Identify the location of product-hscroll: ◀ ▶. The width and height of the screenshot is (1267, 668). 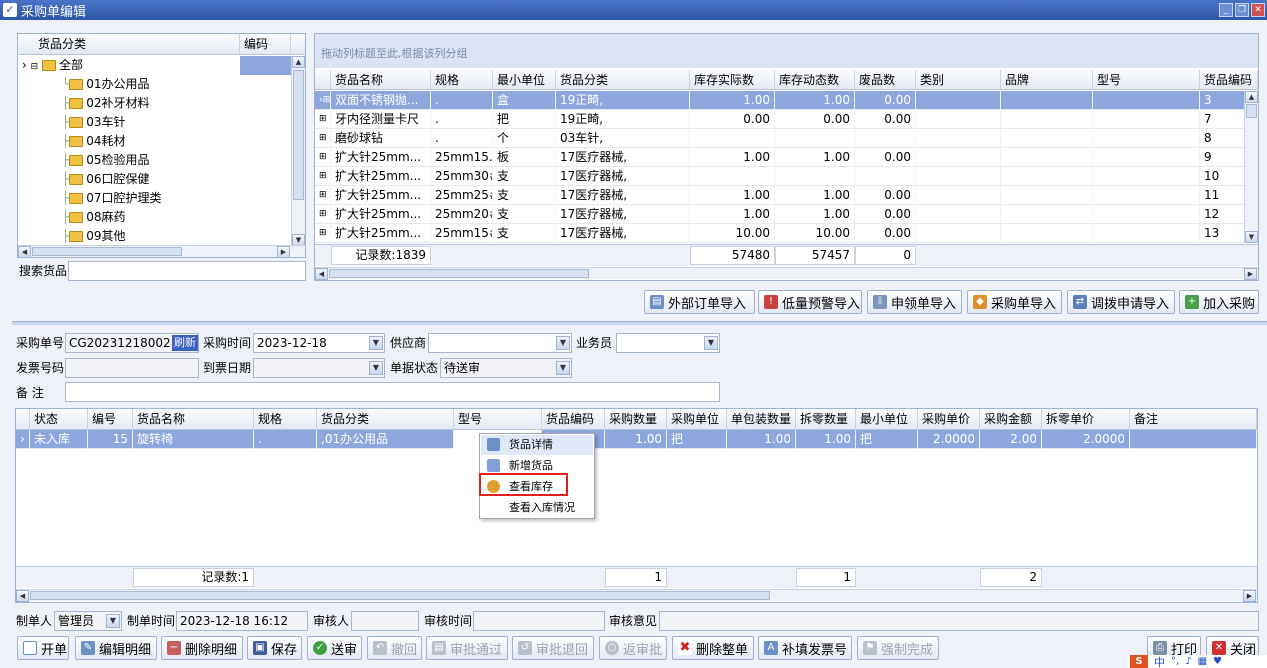
(786, 273).